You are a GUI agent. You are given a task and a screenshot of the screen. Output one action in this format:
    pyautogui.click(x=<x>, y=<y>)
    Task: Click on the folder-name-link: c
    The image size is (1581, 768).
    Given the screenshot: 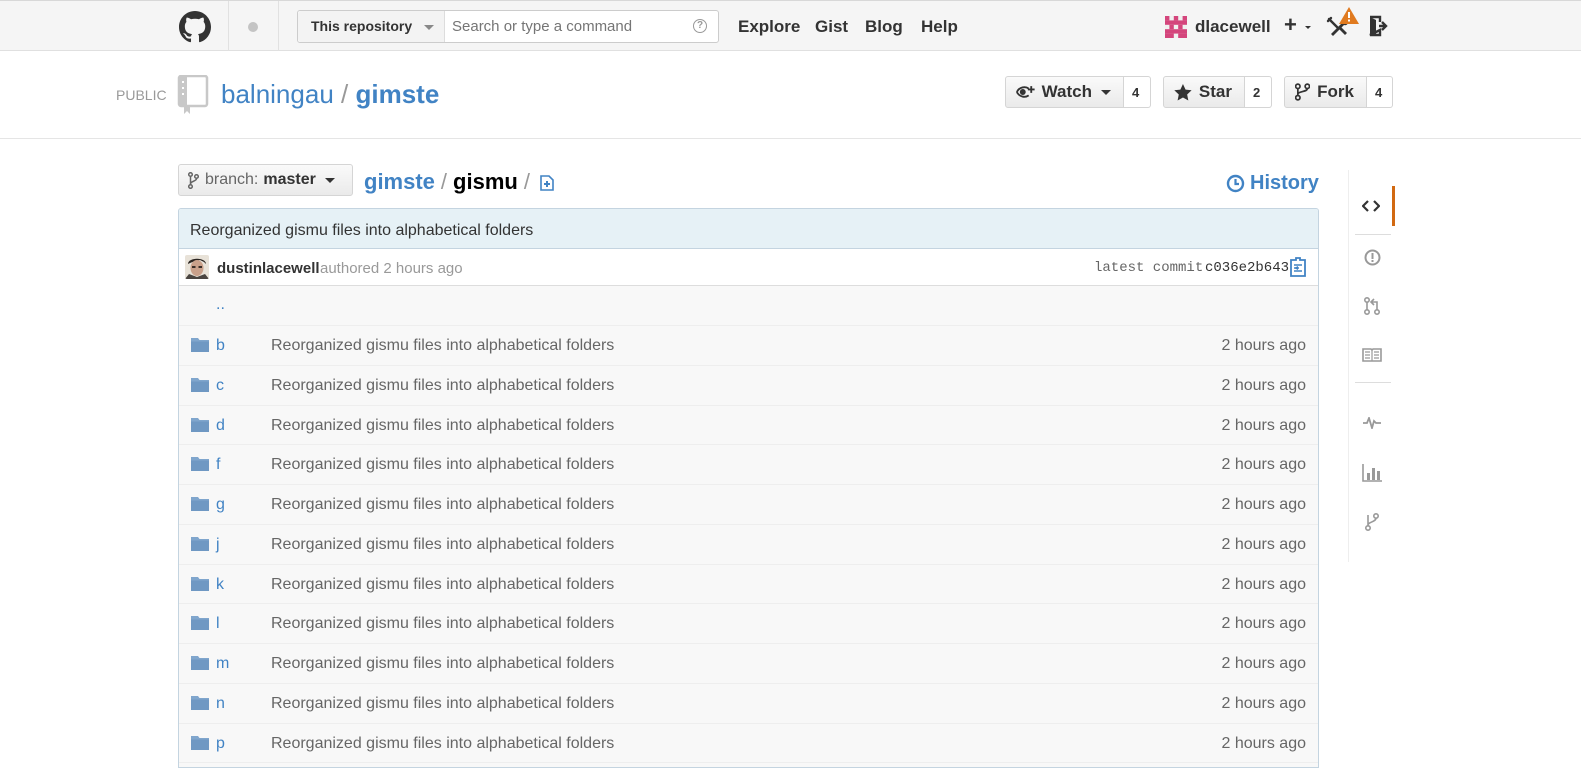 What is the action you would take?
    pyautogui.click(x=220, y=386)
    